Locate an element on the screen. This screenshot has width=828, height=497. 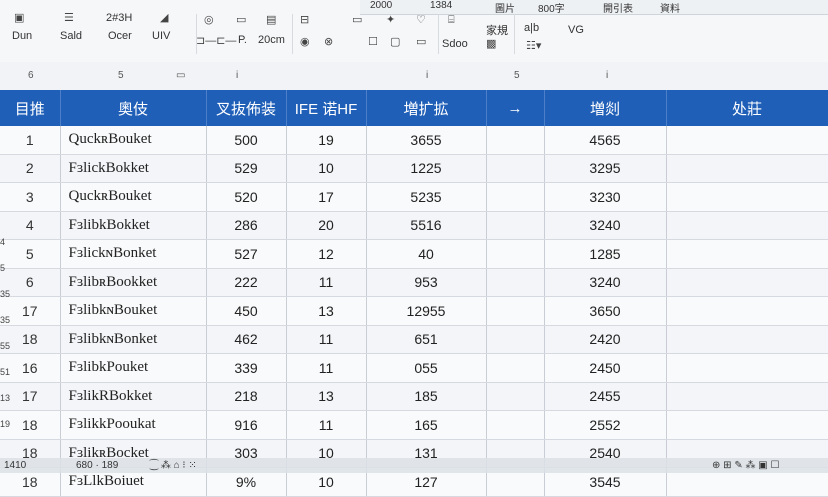
table-cell-c: 165 is located at coordinates (426, 425).